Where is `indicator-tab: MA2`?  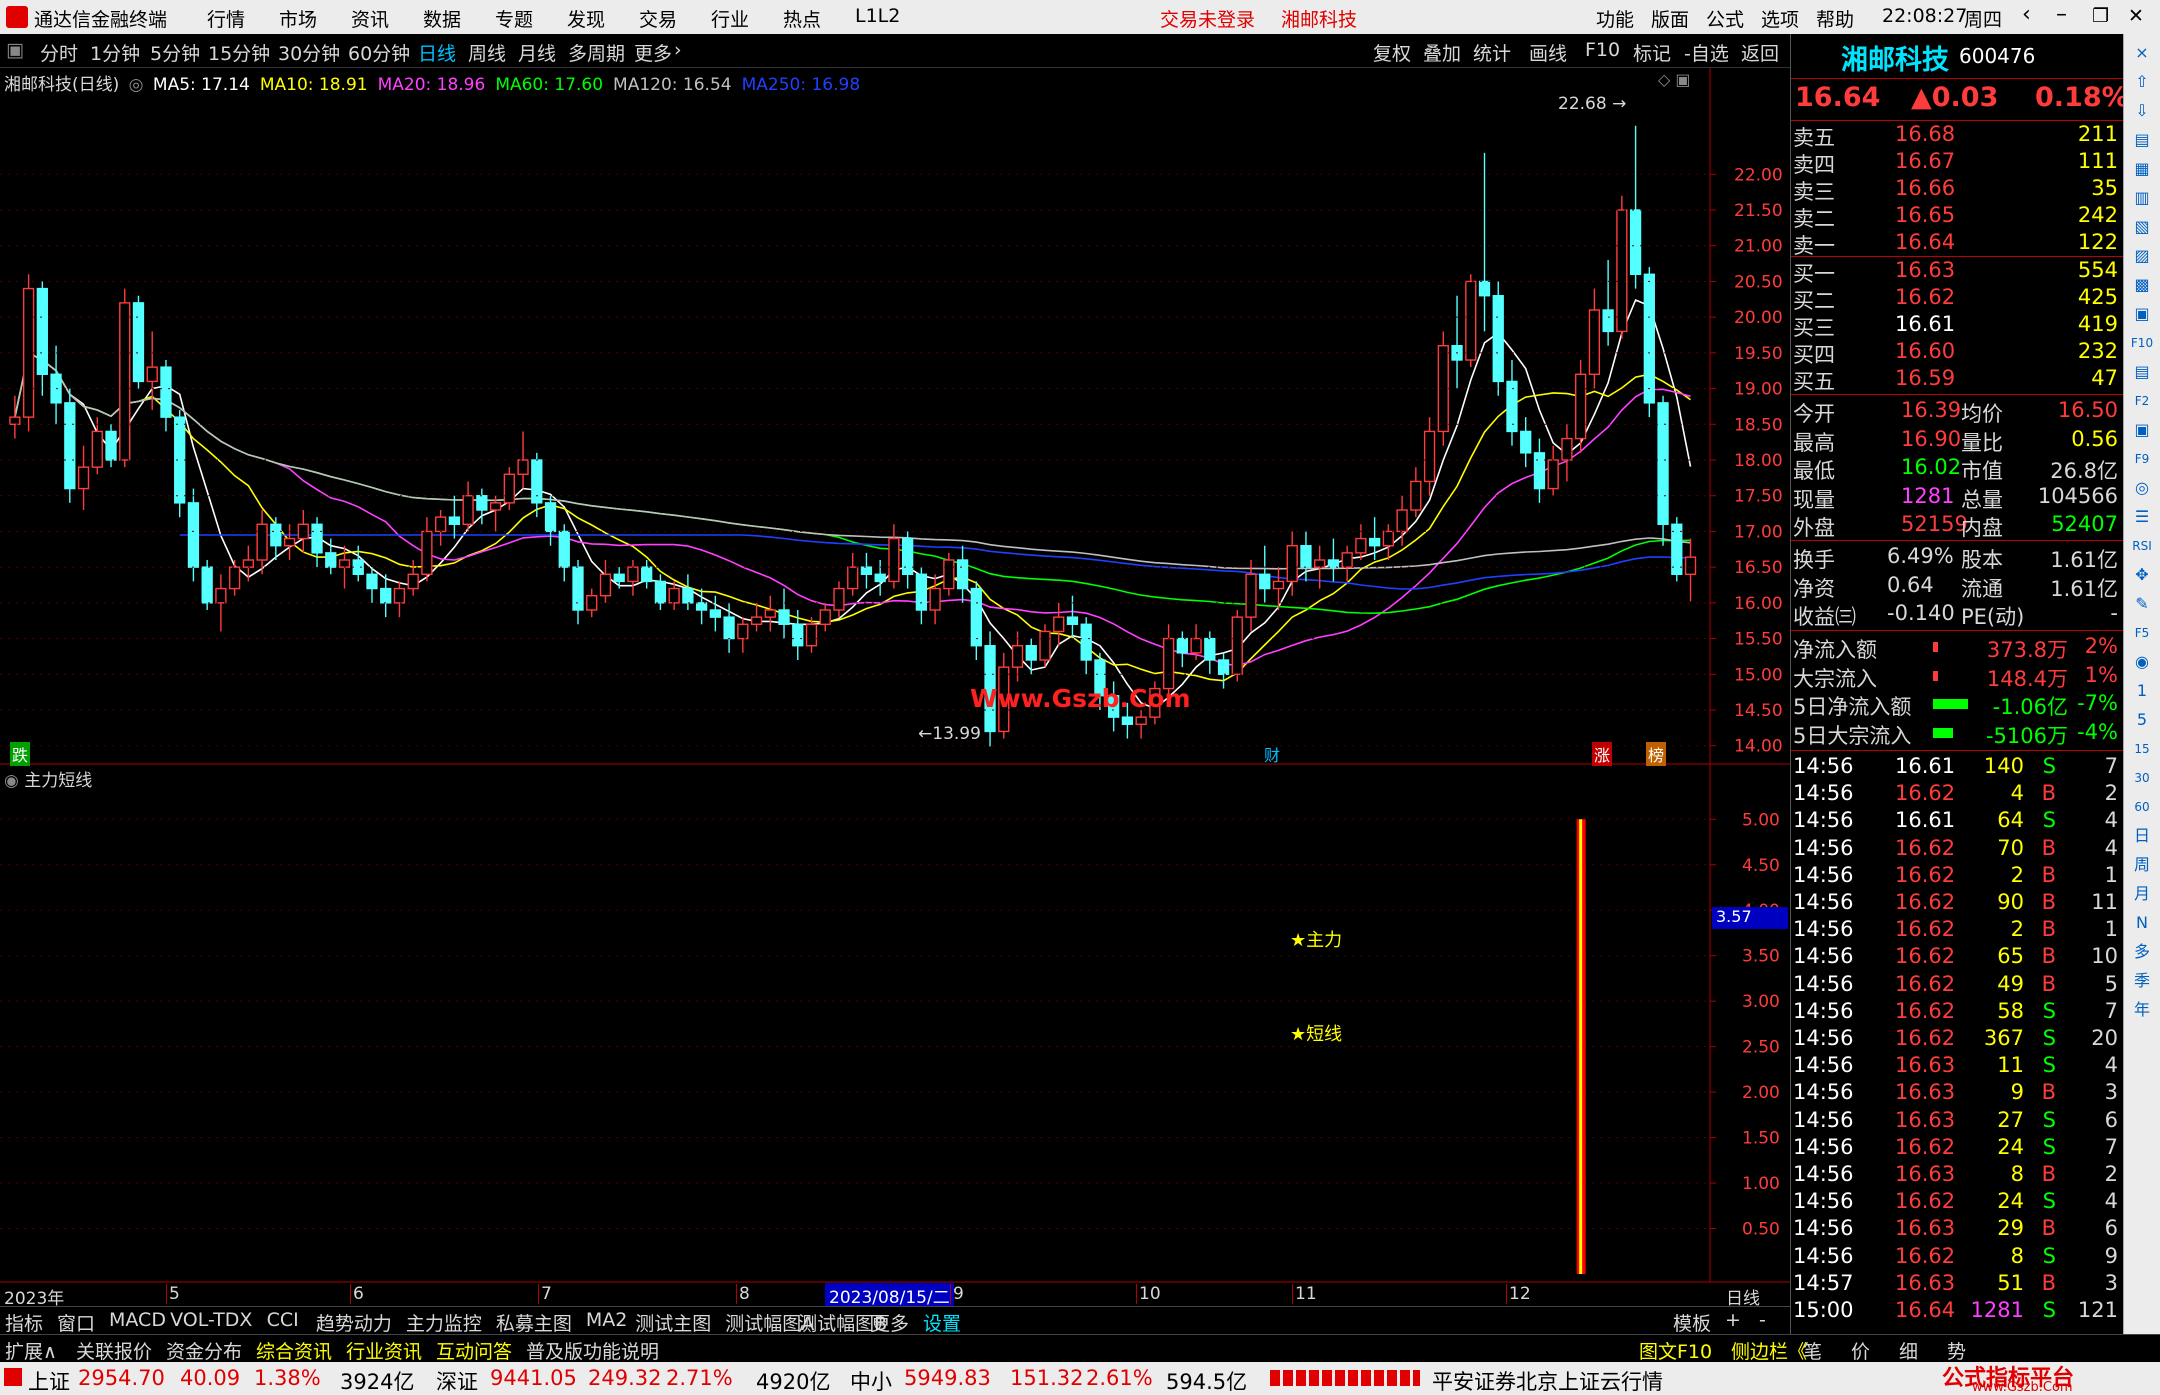 indicator-tab: MA2 is located at coordinates (606, 1320).